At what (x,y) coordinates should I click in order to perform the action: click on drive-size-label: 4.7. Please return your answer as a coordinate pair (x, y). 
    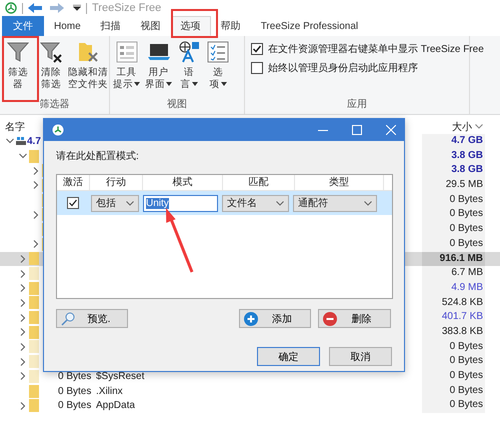
    Looking at the image, I should click on (34, 141).